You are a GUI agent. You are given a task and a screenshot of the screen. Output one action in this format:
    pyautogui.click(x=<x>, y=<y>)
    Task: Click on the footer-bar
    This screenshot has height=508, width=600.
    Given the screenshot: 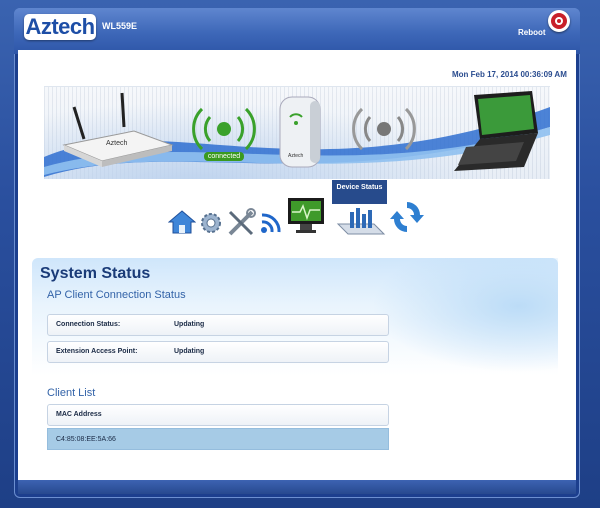 What is the action you would take?
    pyautogui.click(x=297, y=487)
    